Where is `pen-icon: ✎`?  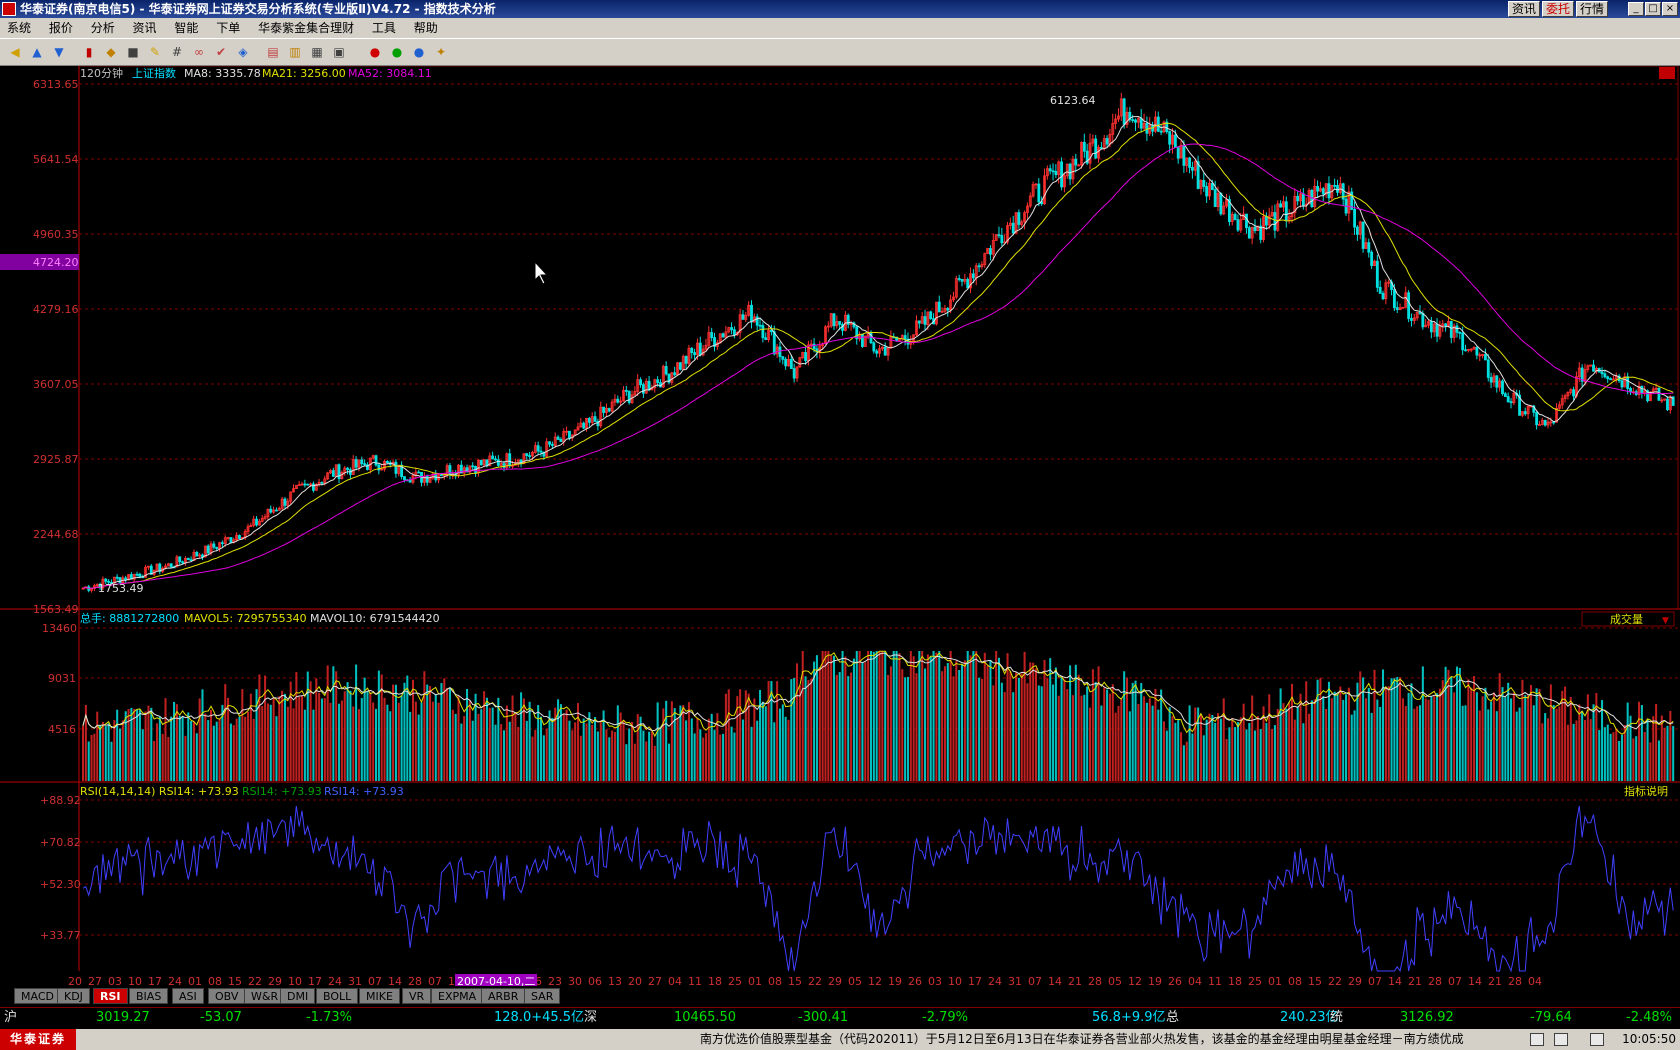 pen-icon: ✎ is located at coordinates (155, 52).